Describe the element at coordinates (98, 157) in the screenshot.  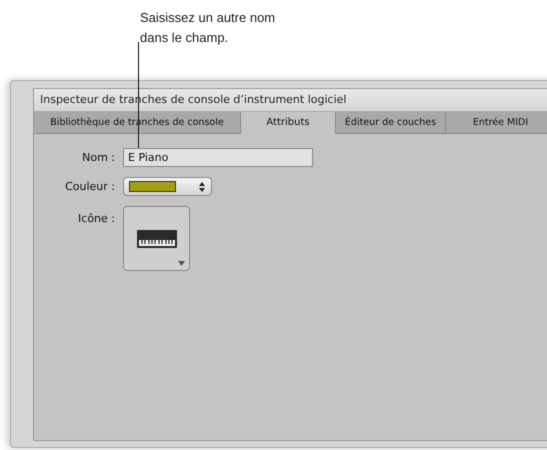
I see `name-label: Nom :` at that location.